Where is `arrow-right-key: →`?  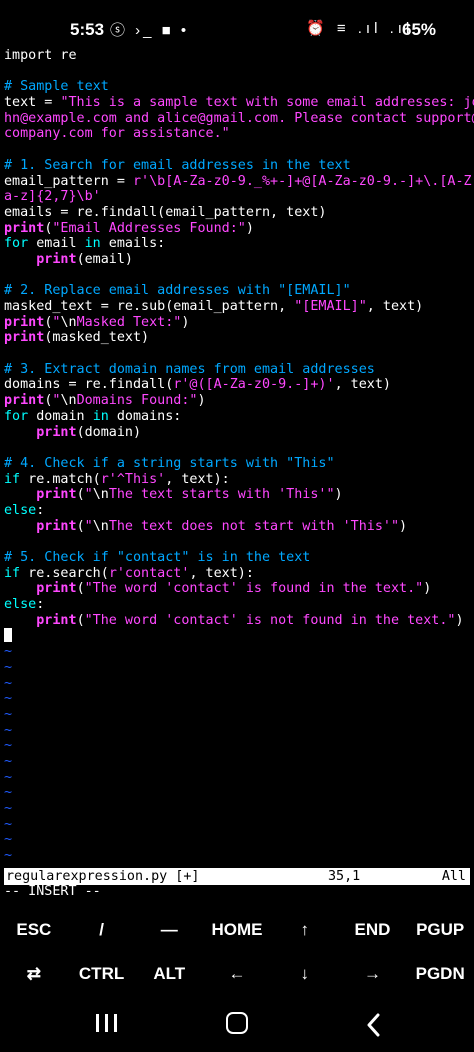 arrow-right-key: → is located at coordinates (373, 974).